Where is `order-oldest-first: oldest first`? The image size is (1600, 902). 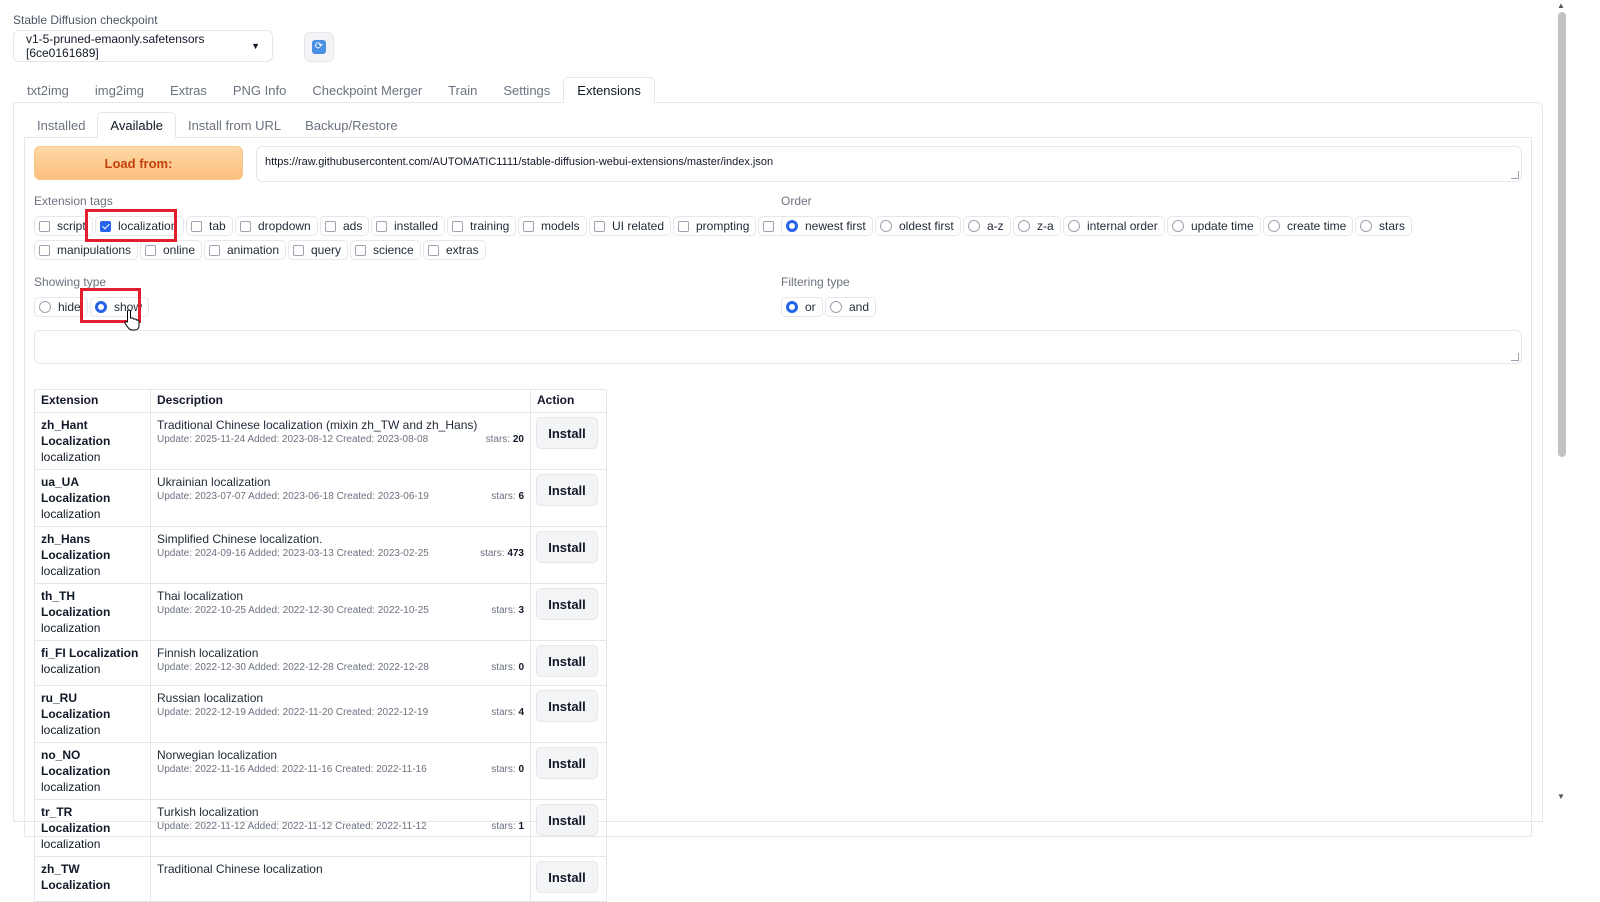
order-oldest-first: oldest first is located at coordinates (918, 226).